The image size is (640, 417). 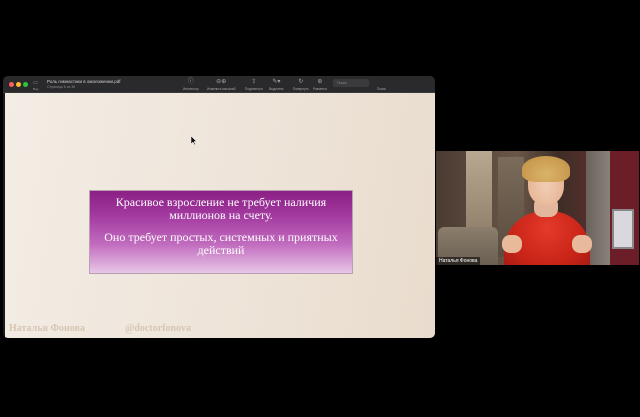 I want to click on close-window-button, so click(x=11, y=84).